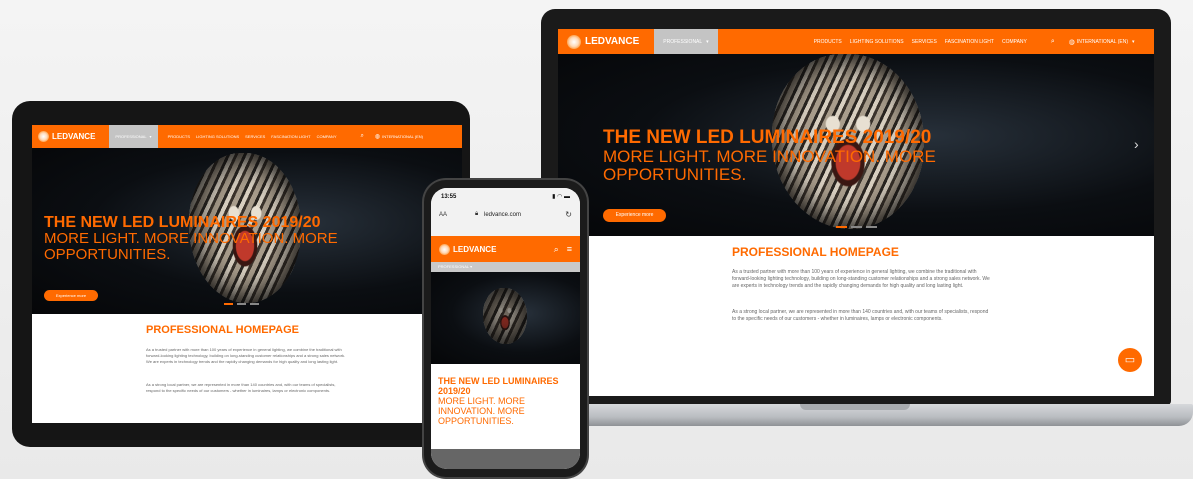 The height and width of the screenshot is (479, 1193). I want to click on status-icons: ▮ ◠ ▬, so click(561, 197).